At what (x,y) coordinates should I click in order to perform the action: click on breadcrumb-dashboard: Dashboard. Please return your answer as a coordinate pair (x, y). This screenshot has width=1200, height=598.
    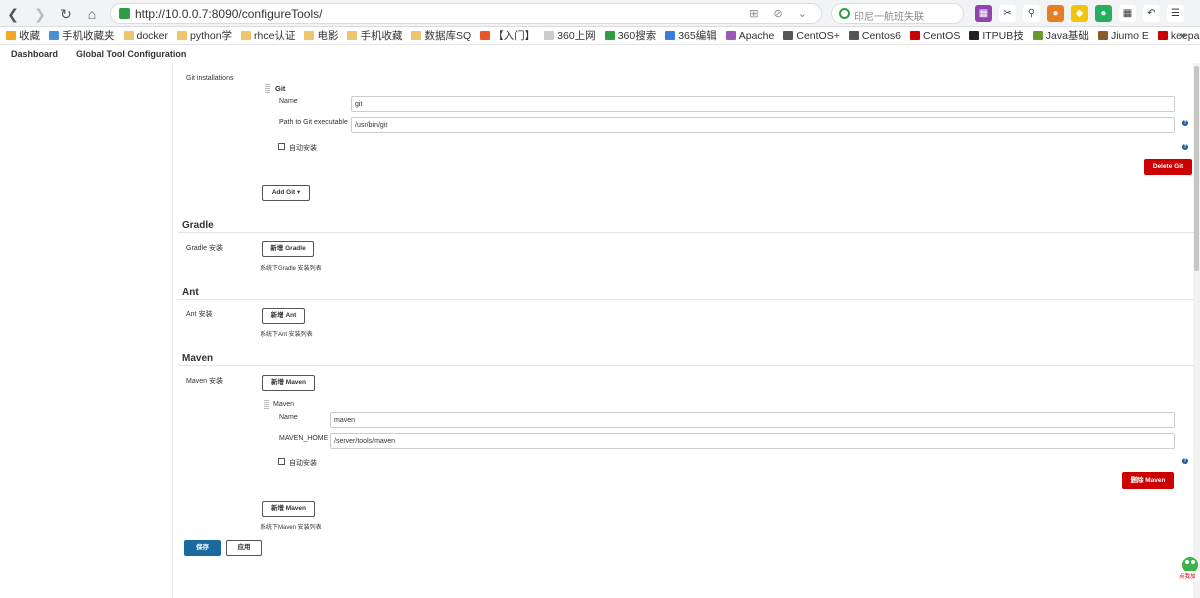
    Looking at the image, I should click on (34, 54).